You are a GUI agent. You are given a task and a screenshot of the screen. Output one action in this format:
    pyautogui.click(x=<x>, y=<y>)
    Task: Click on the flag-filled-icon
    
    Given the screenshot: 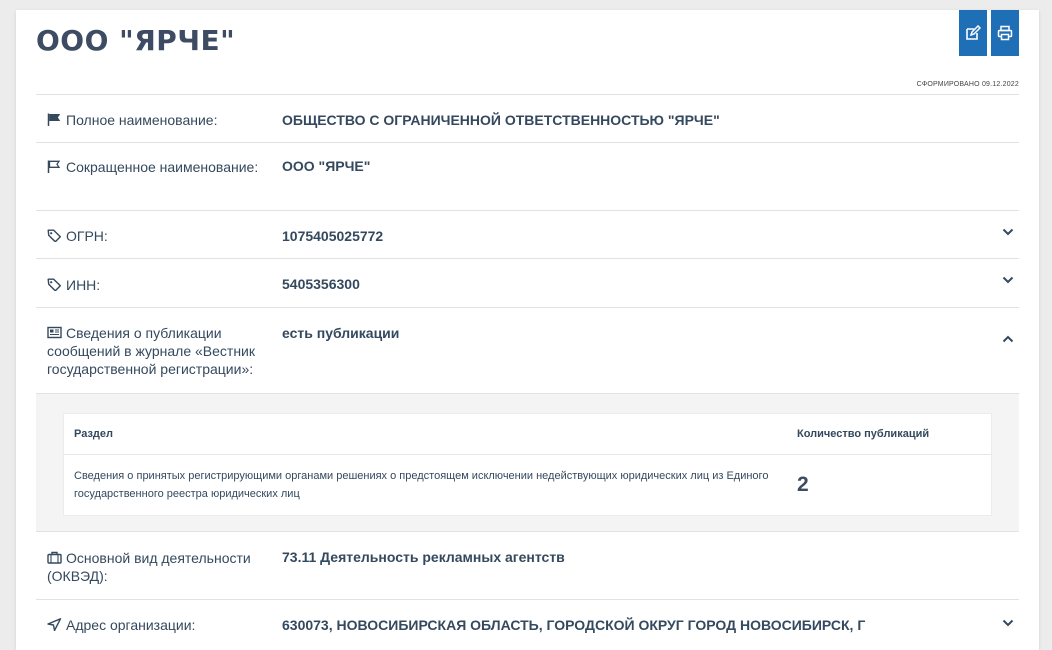 What is the action you would take?
    pyautogui.click(x=54, y=119)
    